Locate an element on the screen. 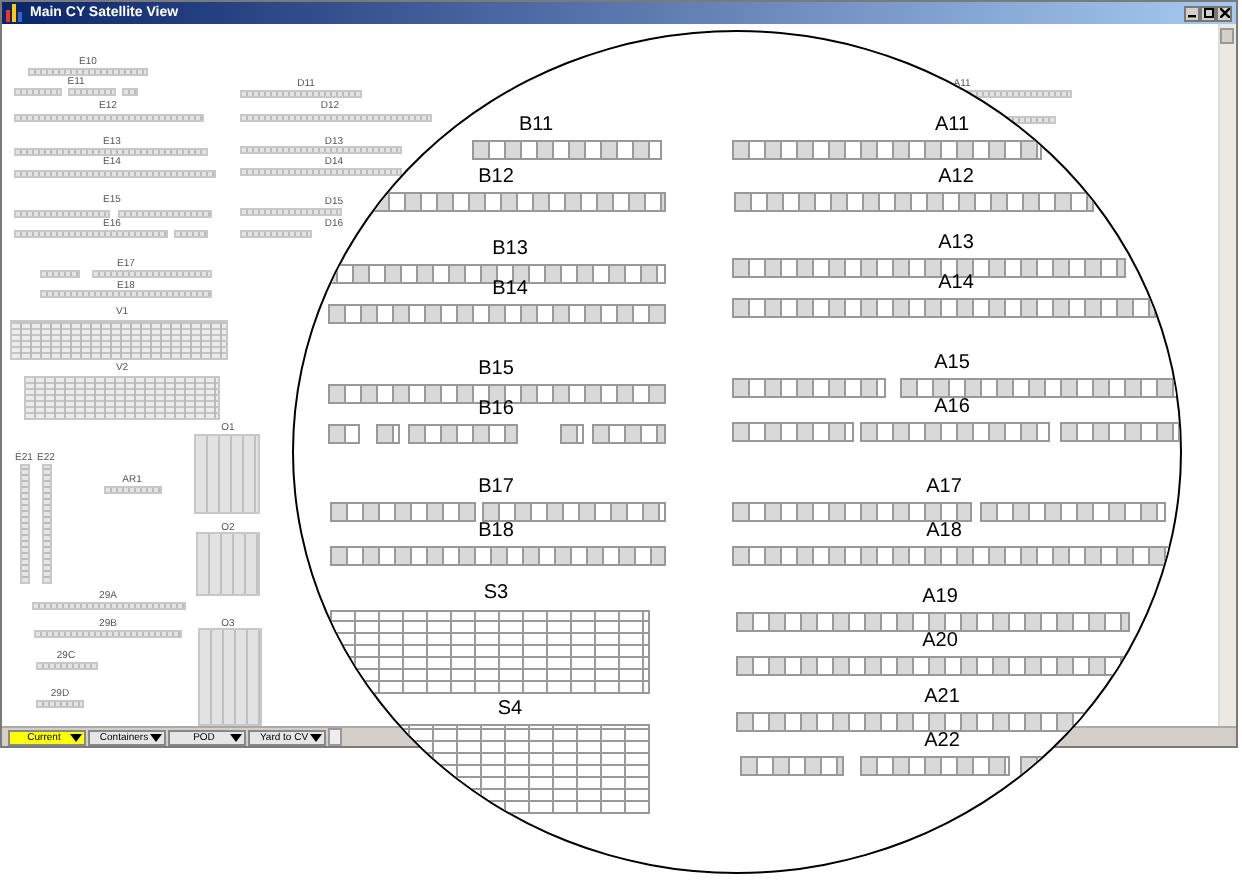 This screenshot has width=1242, height=886. minimize-button is located at coordinates (1192, 13).